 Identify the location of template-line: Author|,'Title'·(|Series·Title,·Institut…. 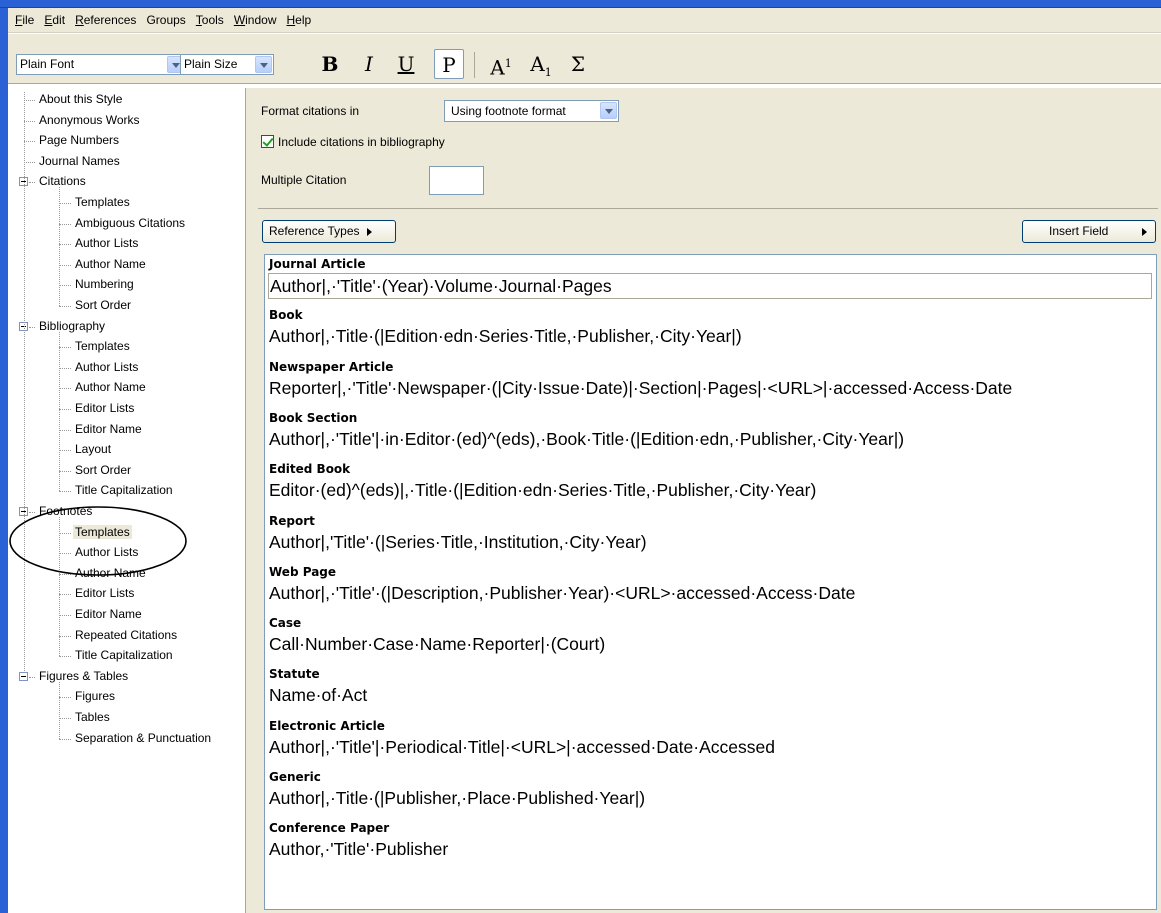
(458, 543).